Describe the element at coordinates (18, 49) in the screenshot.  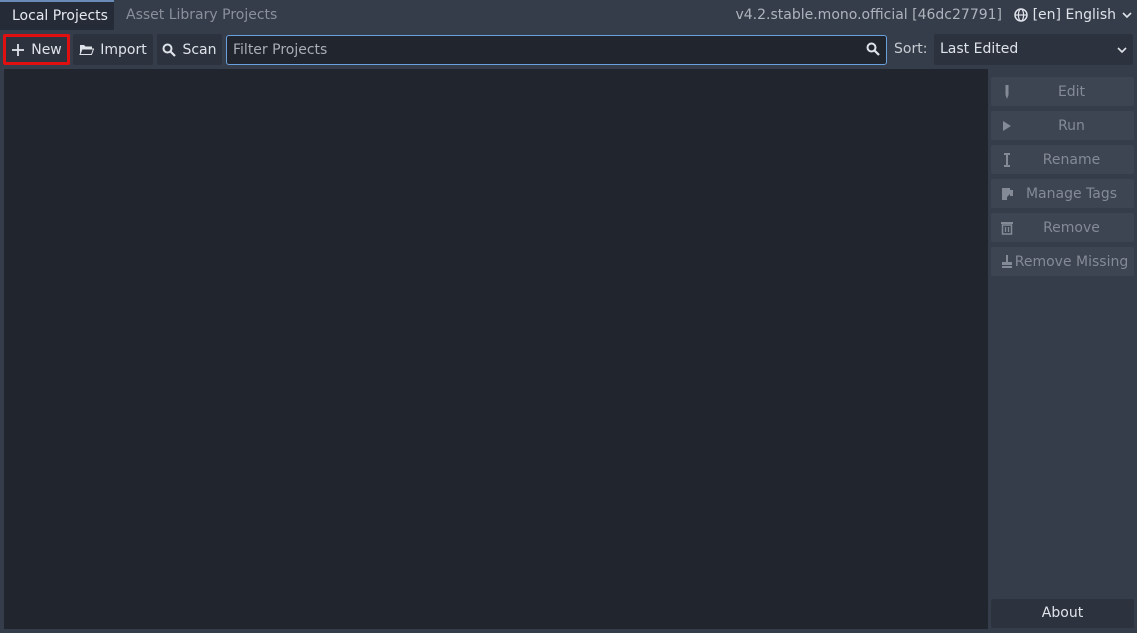
I see `plus-icon` at that location.